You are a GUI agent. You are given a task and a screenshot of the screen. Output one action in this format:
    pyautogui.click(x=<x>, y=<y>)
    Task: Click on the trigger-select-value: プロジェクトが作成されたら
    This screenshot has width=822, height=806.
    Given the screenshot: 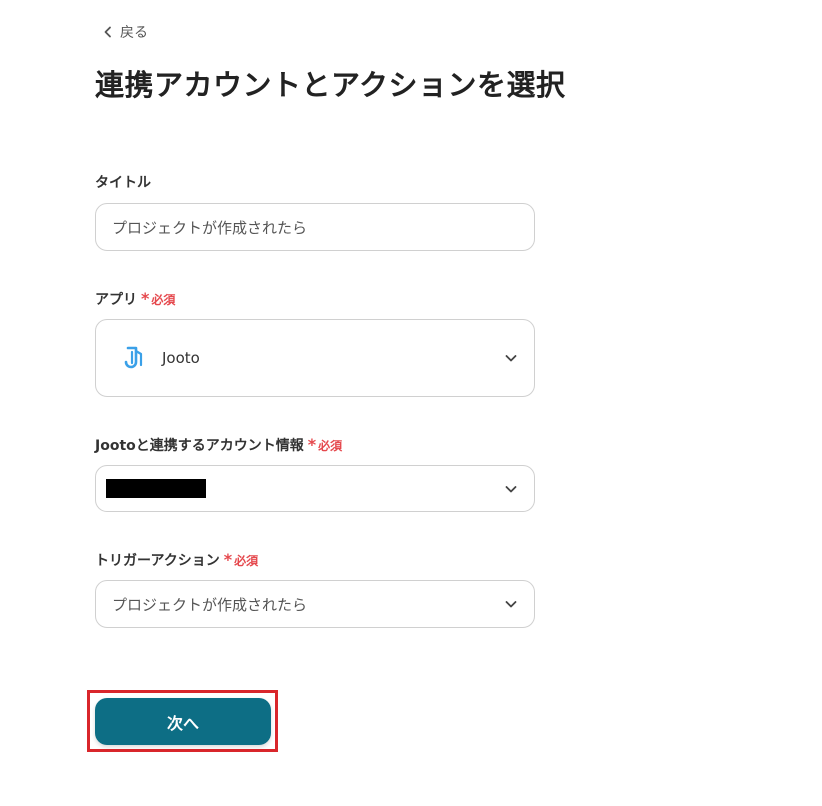 What is the action you would take?
    pyautogui.click(x=210, y=604)
    